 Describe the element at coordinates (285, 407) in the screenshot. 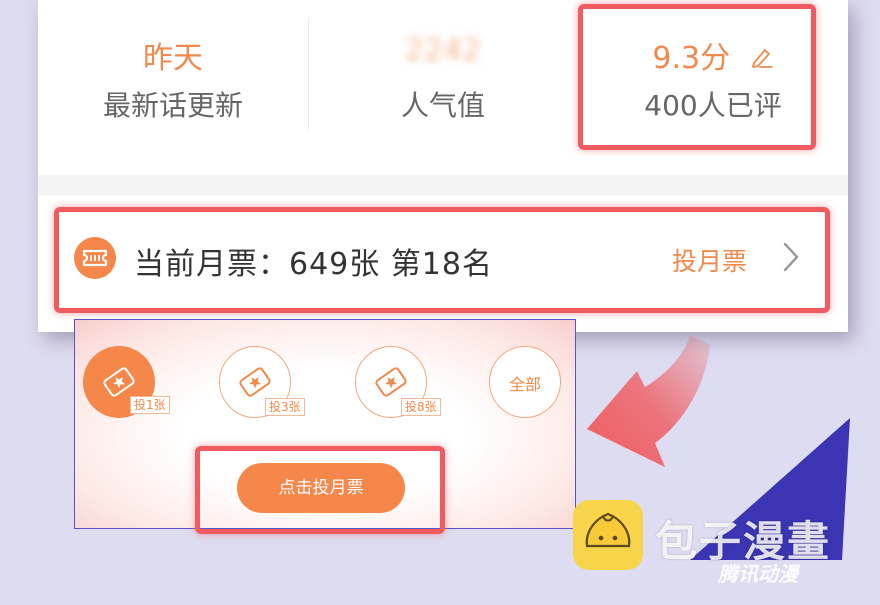

I see `vote-option-3-badge: 投3张` at that location.